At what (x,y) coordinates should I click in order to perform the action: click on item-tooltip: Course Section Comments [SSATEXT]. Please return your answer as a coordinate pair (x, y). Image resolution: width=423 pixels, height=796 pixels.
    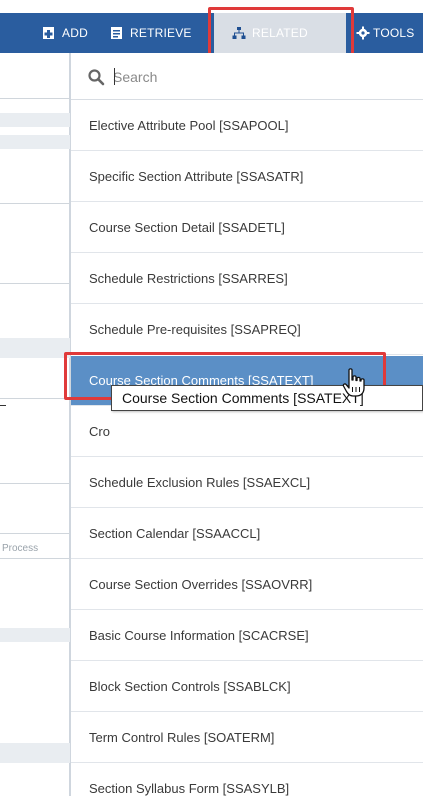
    Looking at the image, I should click on (267, 398).